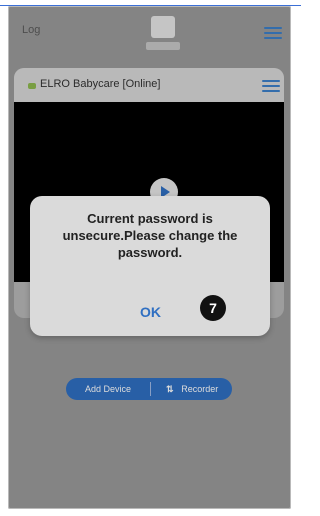  Describe the element at coordinates (150, 312) in the screenshot. I see `ok-button: OK` at that location.